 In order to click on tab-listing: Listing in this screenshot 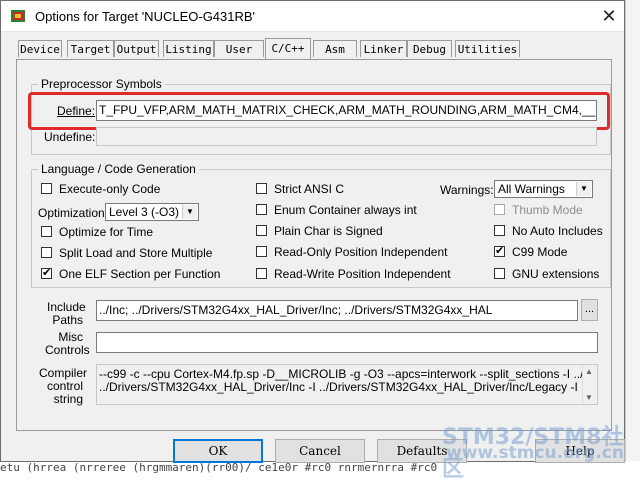, I will do `click(188, 48)`.